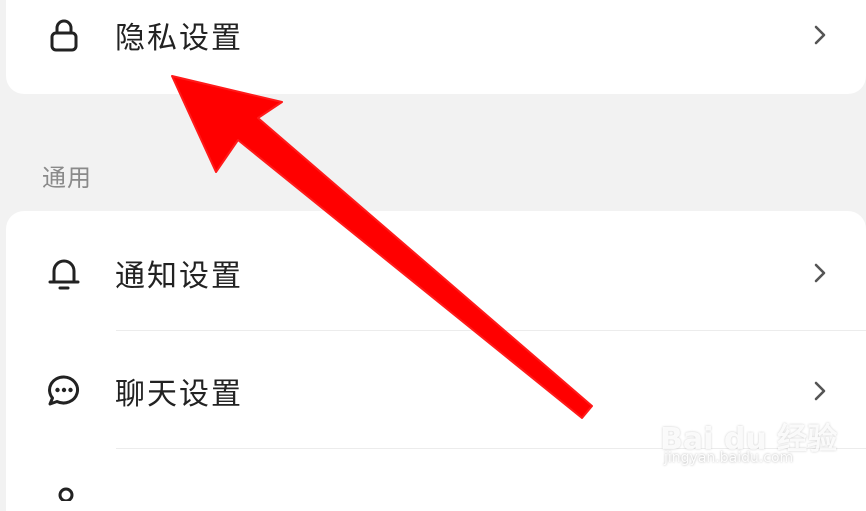 This screenshot has height=511, width=866. What do you see at coordinates (64, 273) in the screenshot?
I see `bell-icon` at bounding box center [64, 273].